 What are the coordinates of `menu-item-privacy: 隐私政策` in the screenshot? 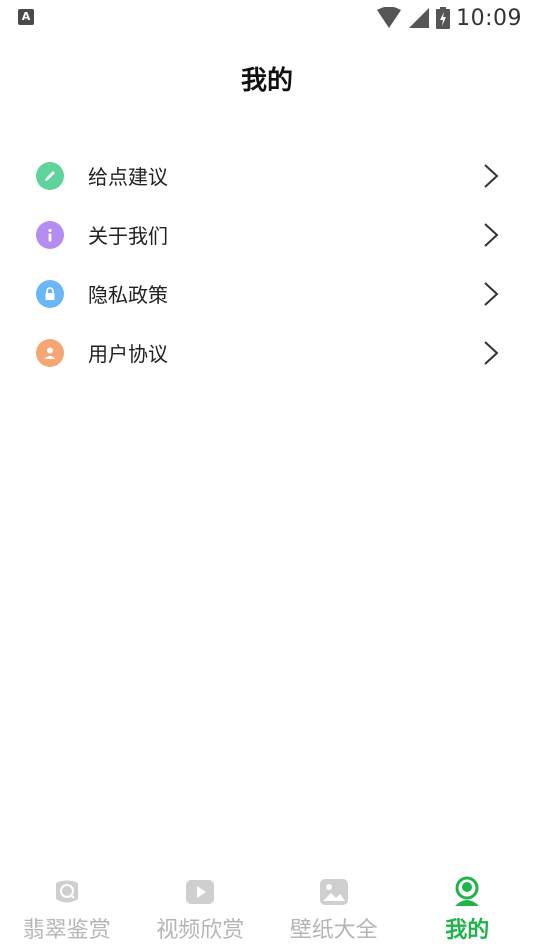 It's located at (267, 293).